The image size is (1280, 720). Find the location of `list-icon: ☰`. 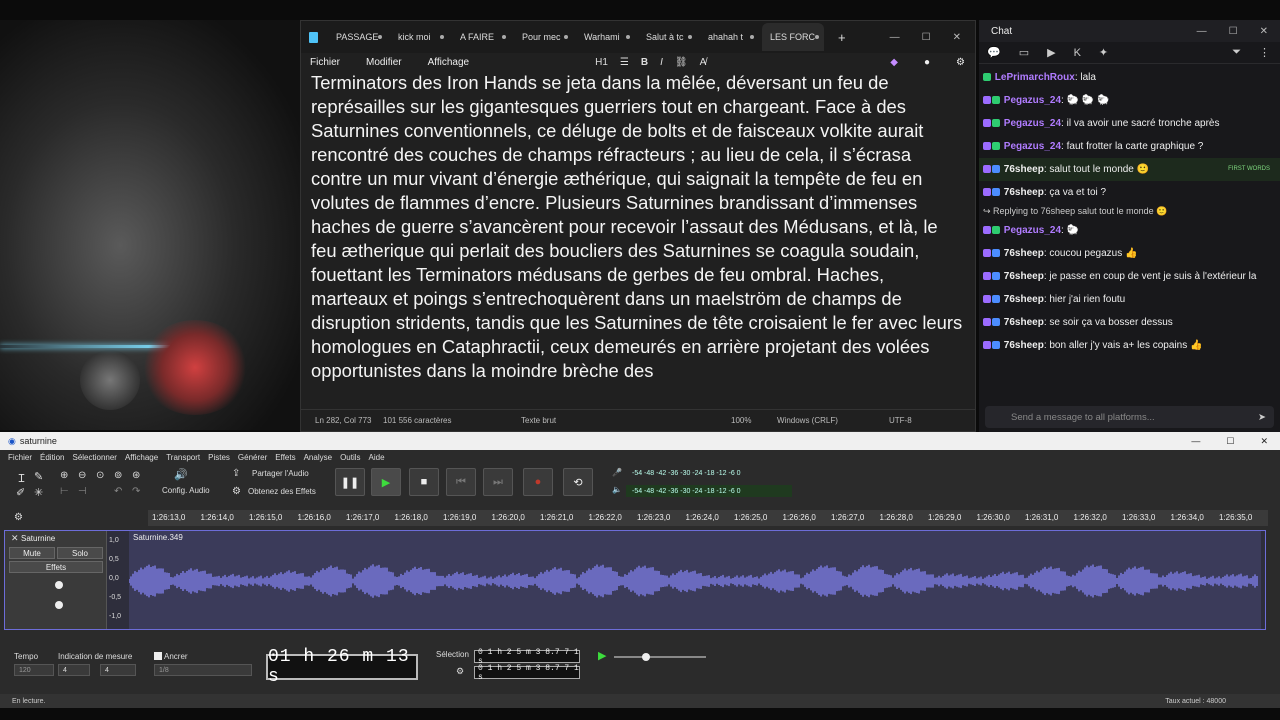

list-icon: ☰ is located at coordinates (624, 62).